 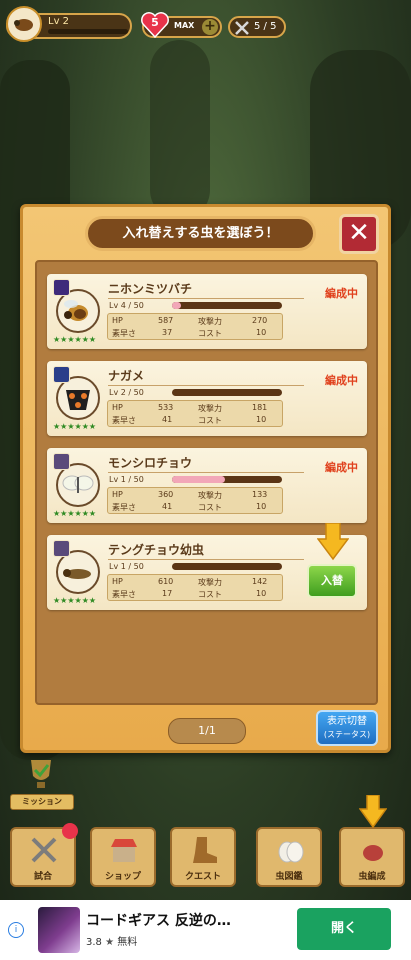 I want to click on battle-counter: 5 / 5, so click(x=257, y=27).